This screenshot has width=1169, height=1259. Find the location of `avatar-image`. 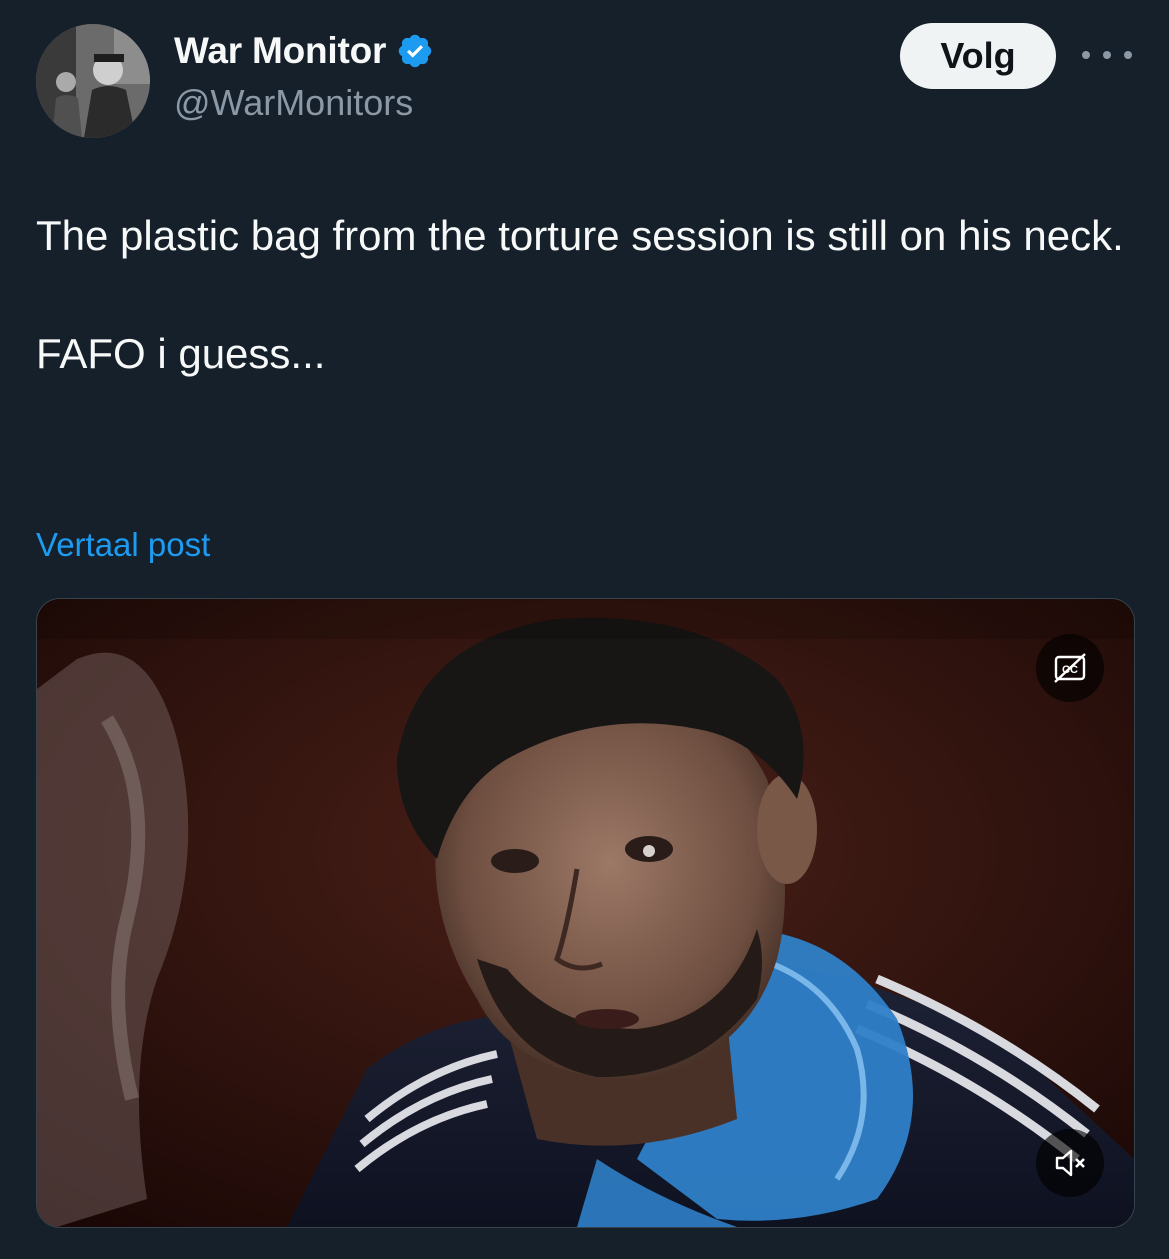

avatar-image is located at coordinates (93, 81).